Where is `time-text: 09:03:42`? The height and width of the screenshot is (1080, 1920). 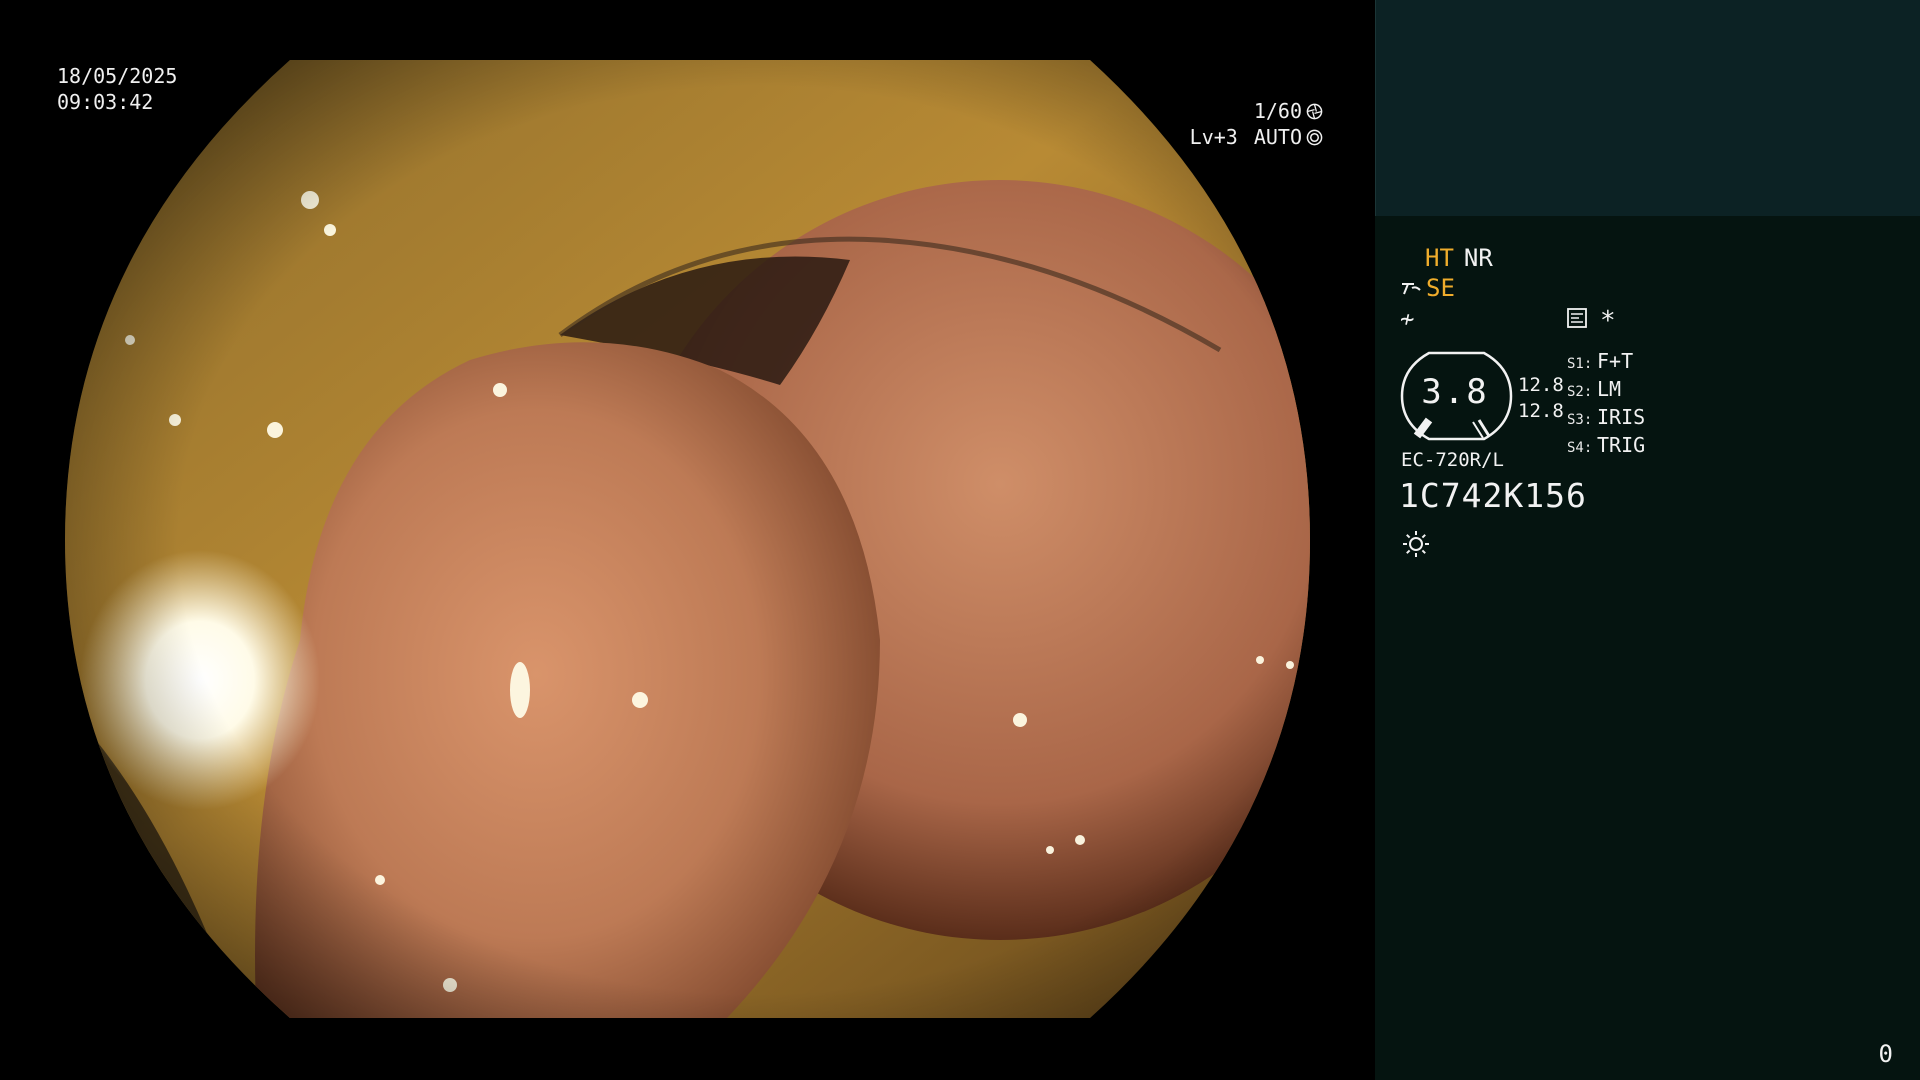
time-text: 09:03:42 is located at coordinates (105, 102).